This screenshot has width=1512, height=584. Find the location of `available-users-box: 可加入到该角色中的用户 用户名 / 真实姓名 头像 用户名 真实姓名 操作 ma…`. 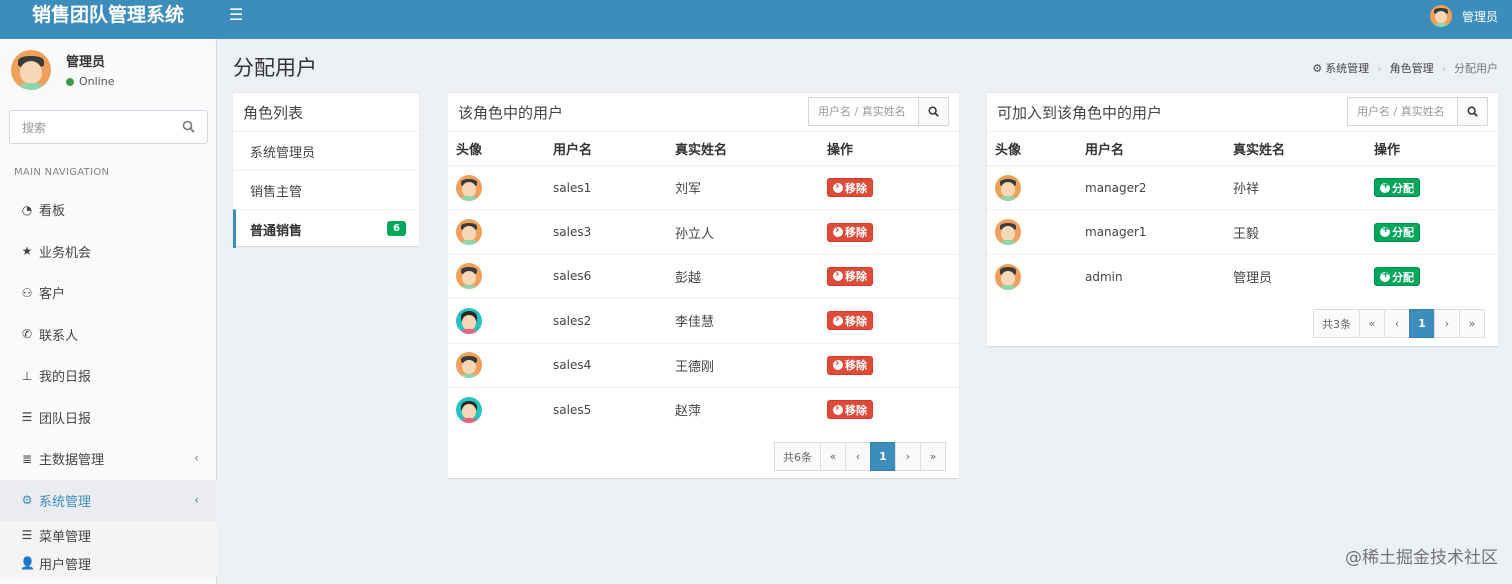

available-users-box: 可加入到该角色中的用户 用户名 / 真实姓名 头像 用户名 真实姓名 操作 ma… is located at coordinates (1242, 219).